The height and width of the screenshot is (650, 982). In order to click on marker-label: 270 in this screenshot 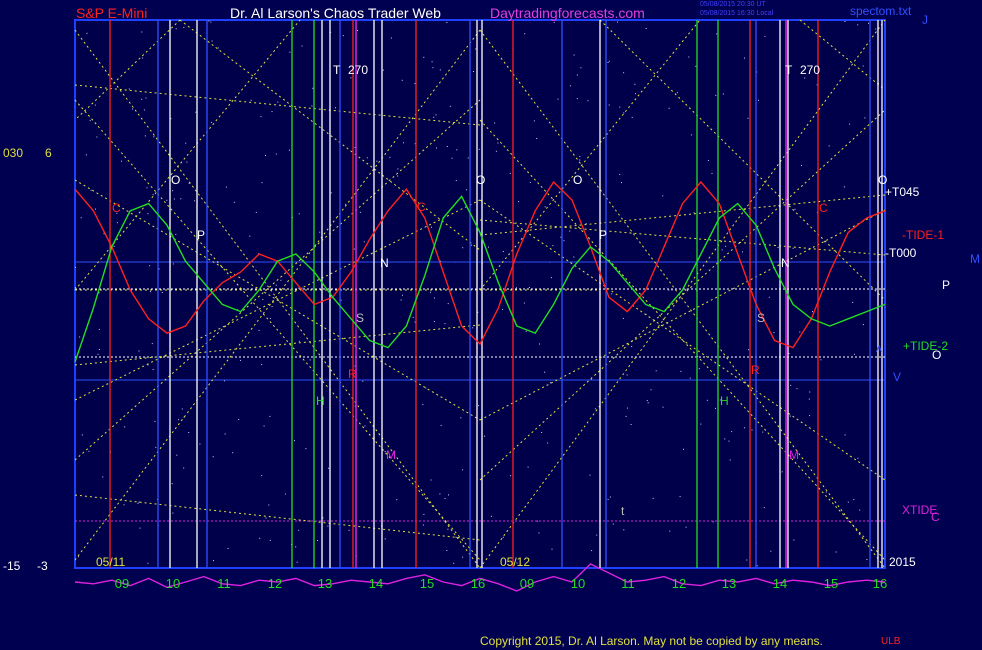, I will do `click(810, 70)`.